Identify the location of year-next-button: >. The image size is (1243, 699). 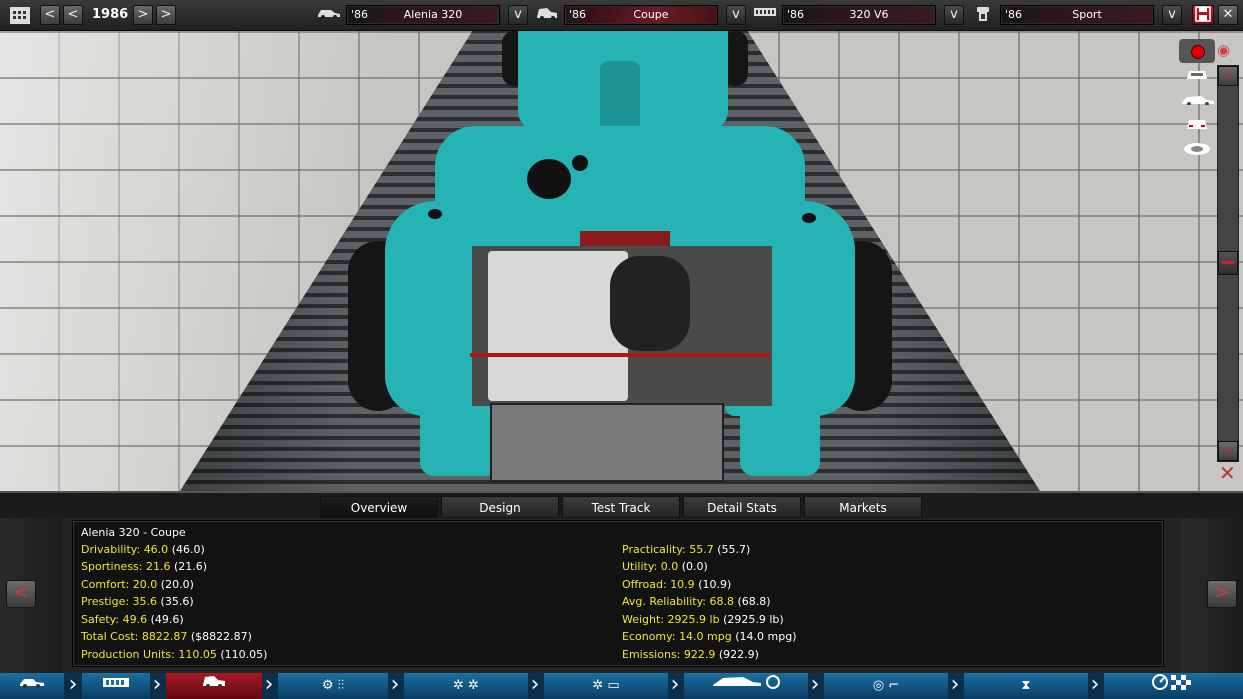
(143, 15).